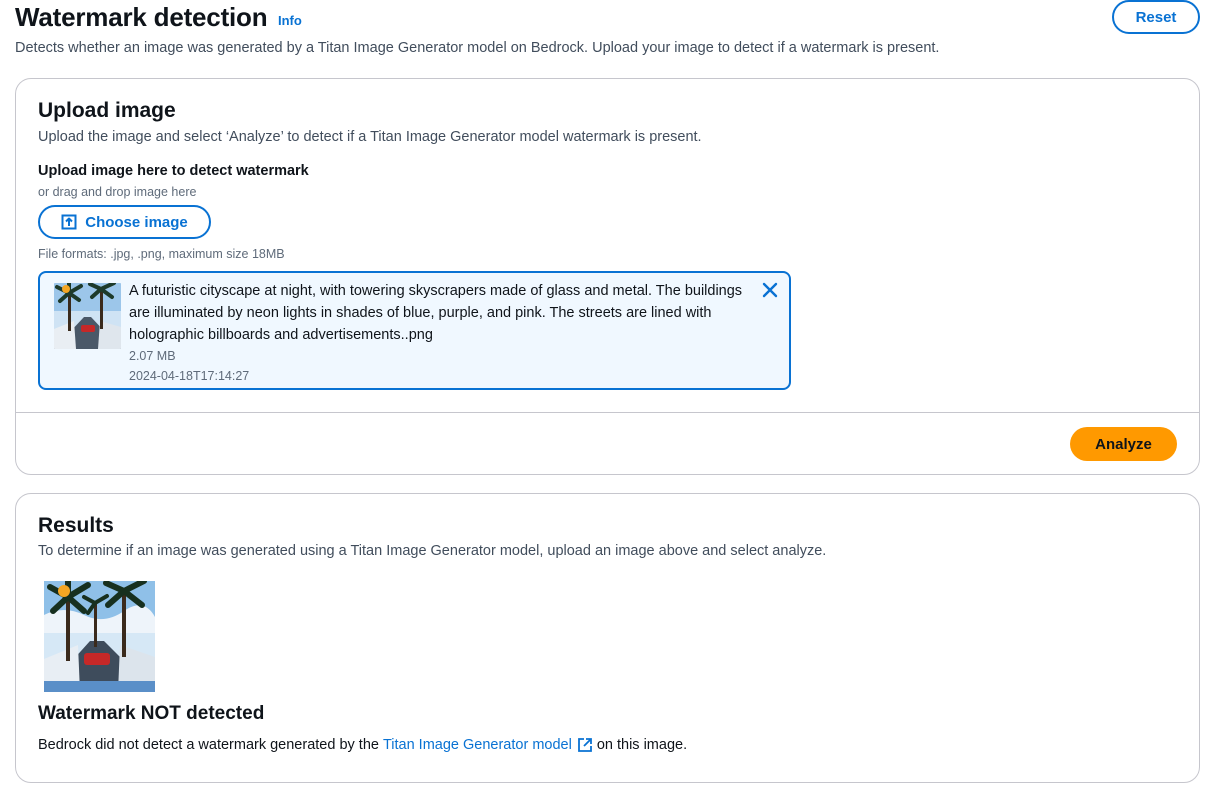  Describe the element at coordinates (151, 713) in the screenshot. I see `watermark-status-heading: Watermark NOT detected` at that location.